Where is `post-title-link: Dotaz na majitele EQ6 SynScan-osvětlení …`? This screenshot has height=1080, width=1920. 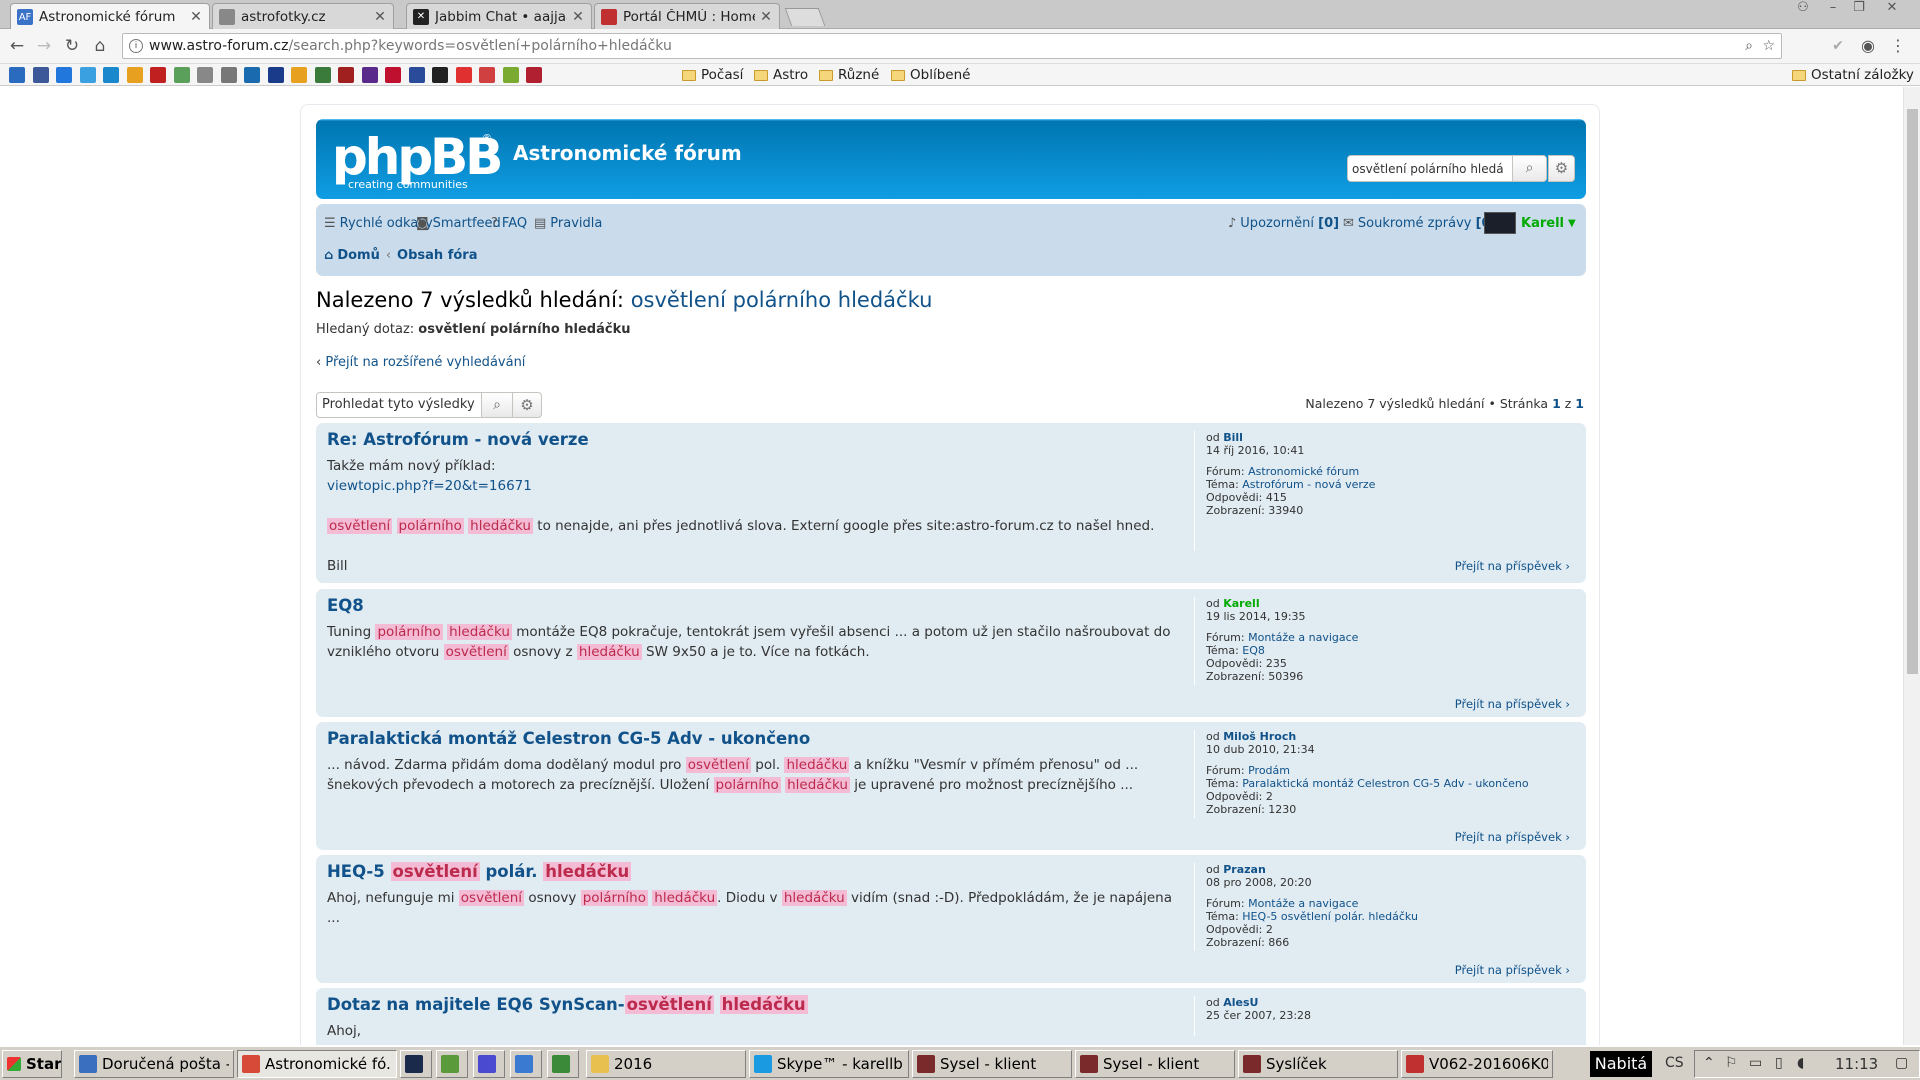
post-title-link: Dotaz na majitele EQ6 SynScan-osvětlení … is located at coordinates (567, 1004).